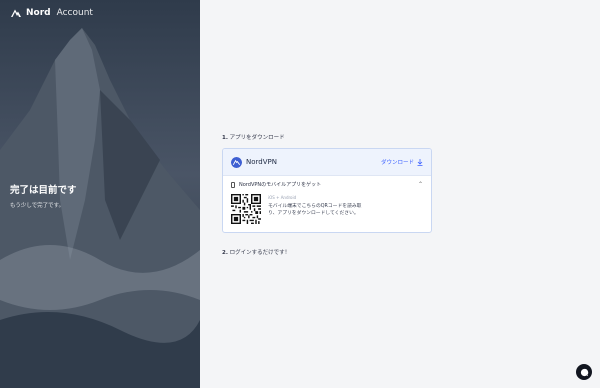  What do you see at coordinates (327, 162) in the screenshot?
I see `card-header: NordVPN ダウンロード` at bounding box center [327, 162].